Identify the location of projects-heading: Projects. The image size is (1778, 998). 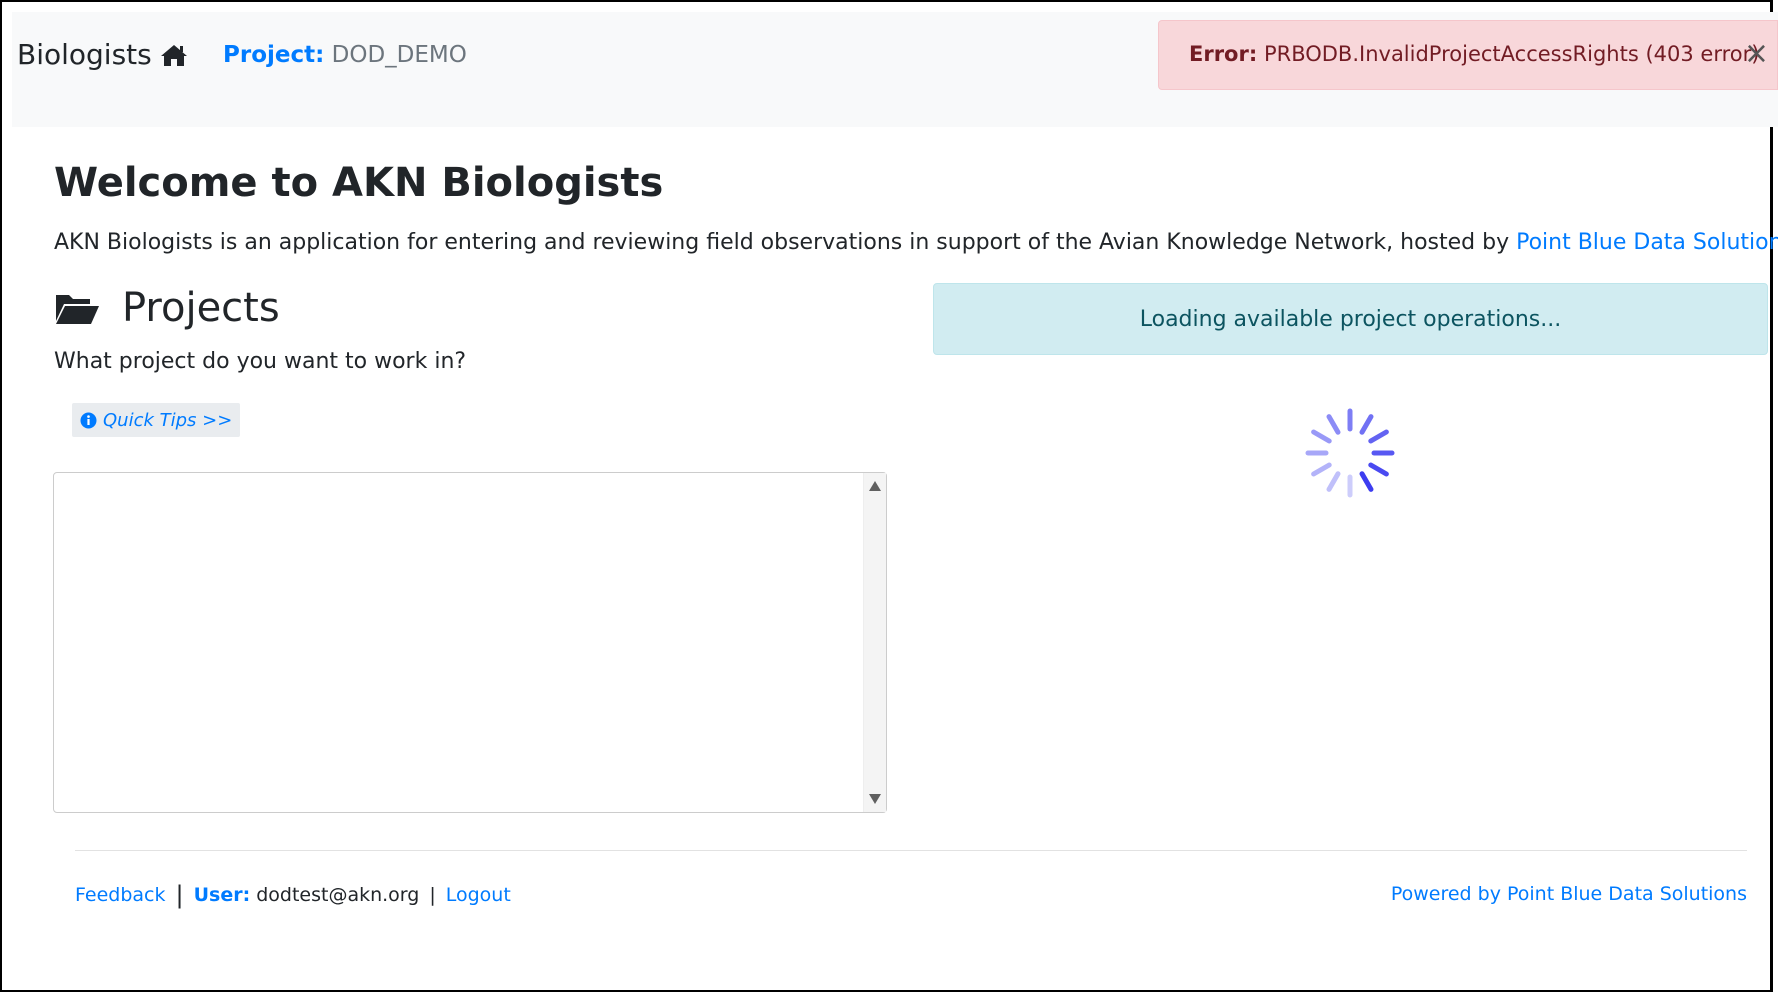
(167, 308).